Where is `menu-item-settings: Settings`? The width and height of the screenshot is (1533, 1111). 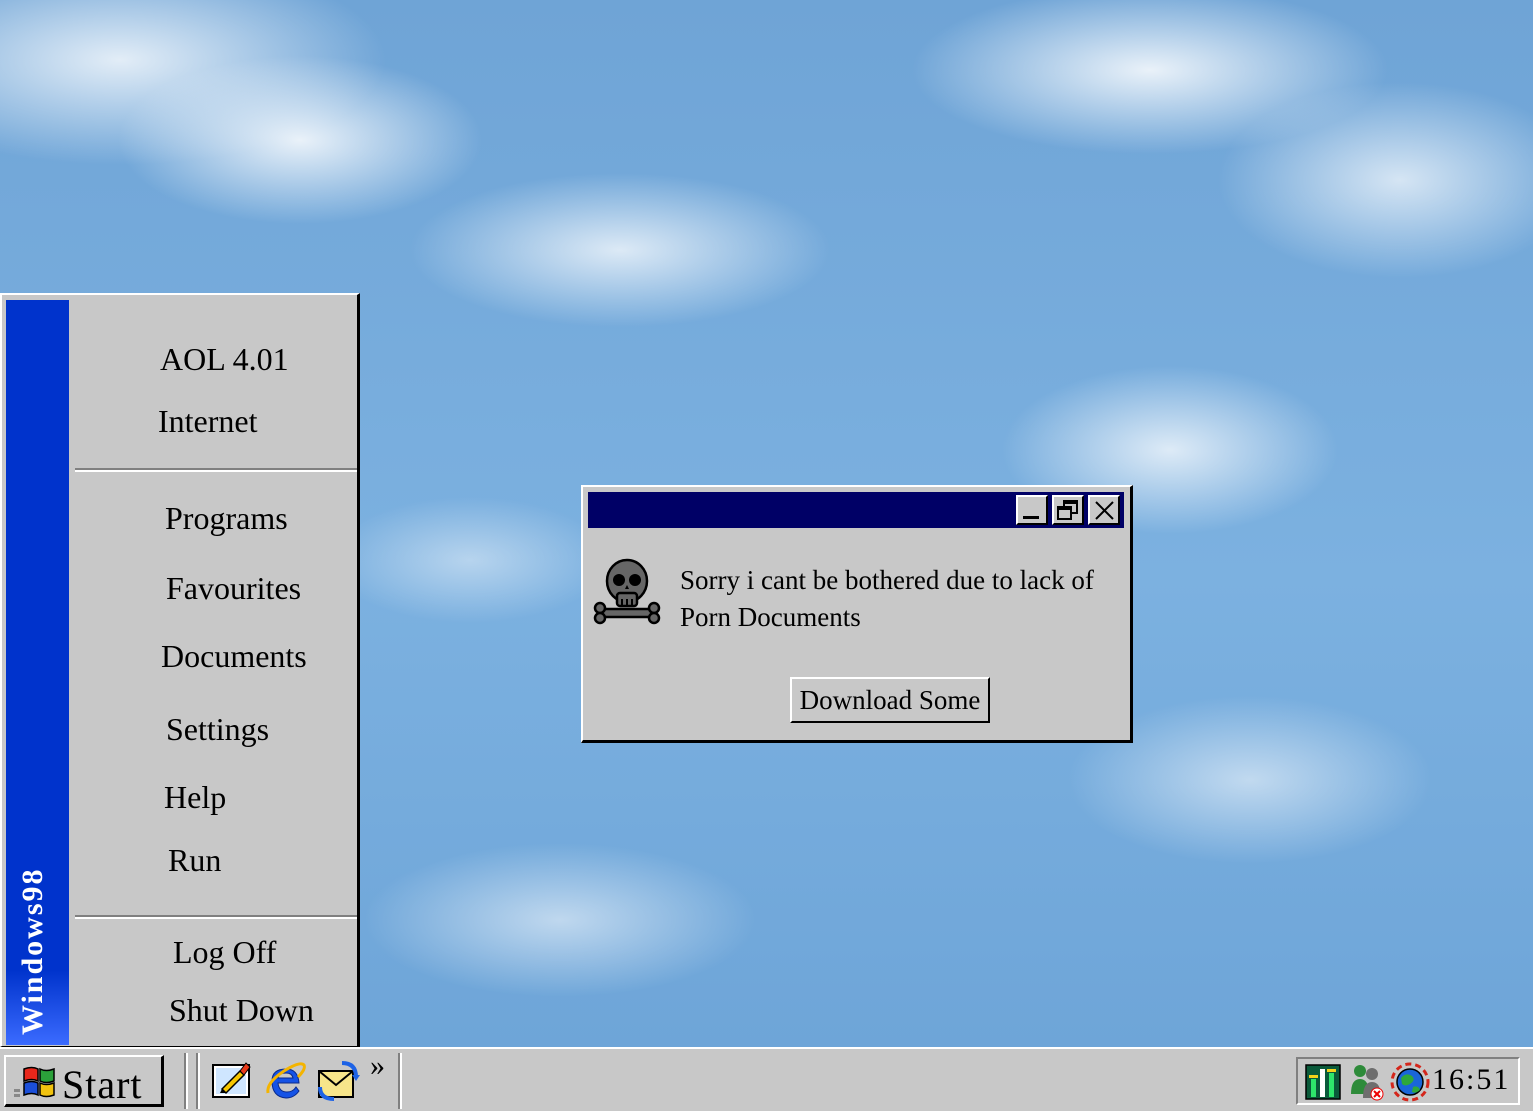 menu-item-settings: Settings is located at coordinates (217, 729).